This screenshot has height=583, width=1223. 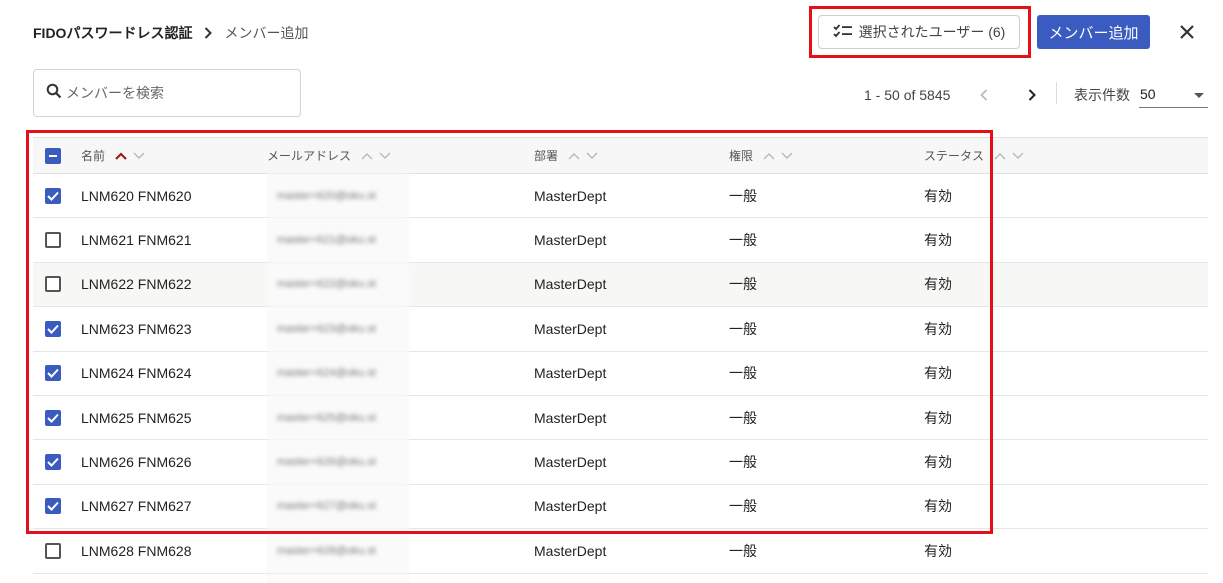 I want to click on breadcrumb-root: FIDOパスワードレス認証, so click(x=112, y=33).